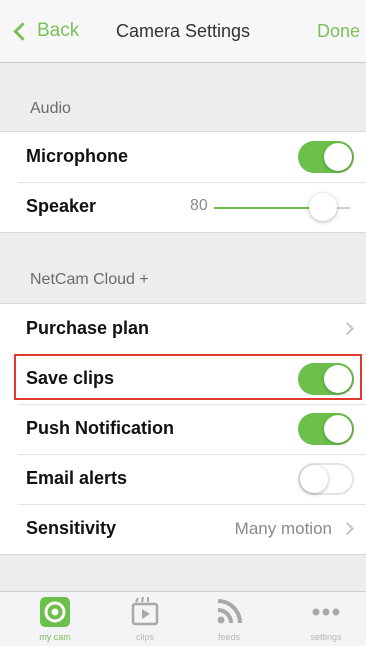 This screenshot has width=366, height=646. Describe the element at coordinates (22, 31) in the screenshot. I see `chevron-left-icon` at that location.